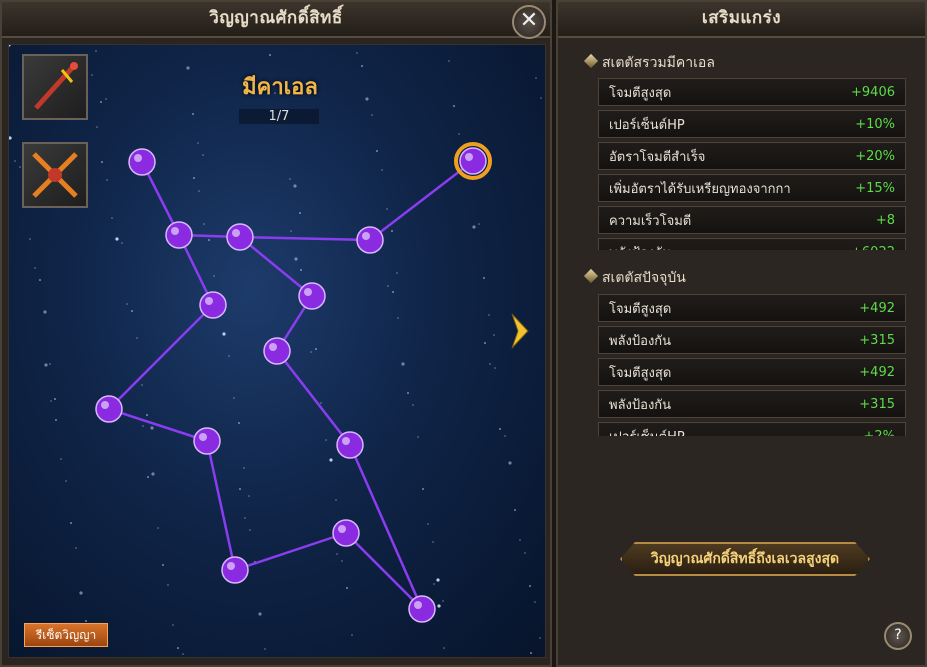 This screenshot has height=667, width=927. Describe the element at coordinates (280, 87) in the screenshot. I see `constellation-name: มีคาเอล` at that location.